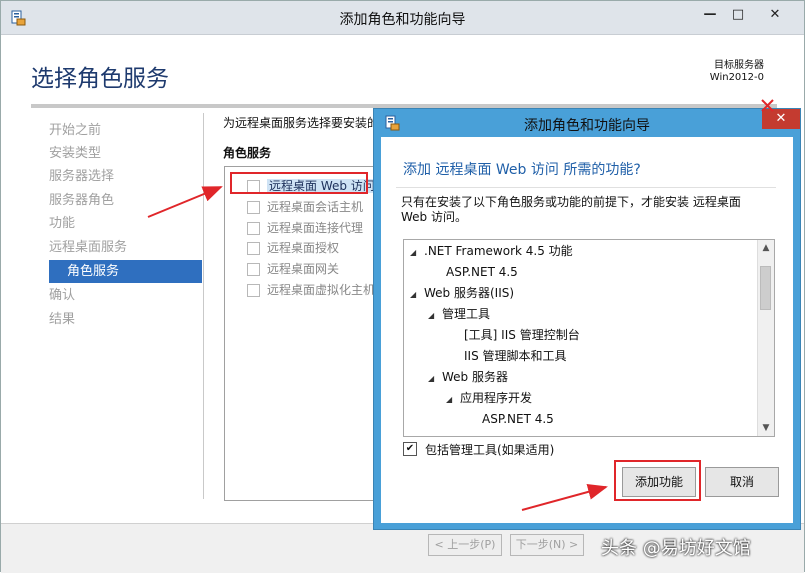 The image size is (805, 573). I want to click on tree-item-iis-console: [工具] IIS 管理控制台, so click(522, 335).